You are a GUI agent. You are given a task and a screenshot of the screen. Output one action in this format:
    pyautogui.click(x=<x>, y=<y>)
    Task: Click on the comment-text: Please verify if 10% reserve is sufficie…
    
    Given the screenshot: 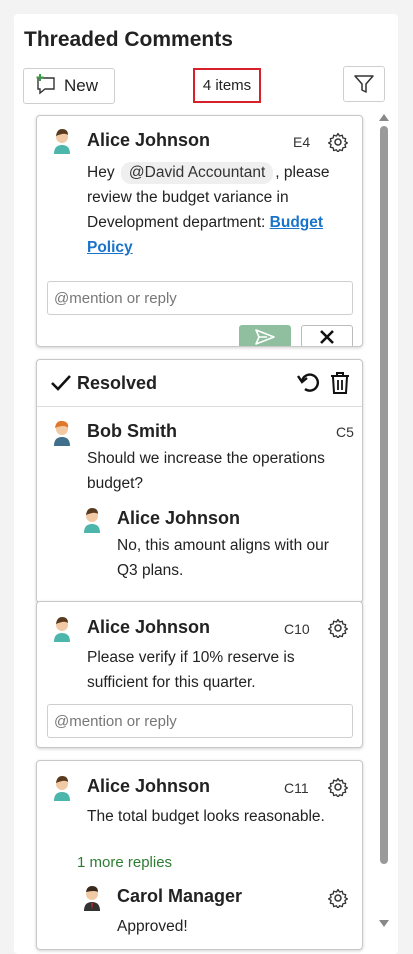 What is the action you would take?
    pyautogui.click(x=191, y=670)
    